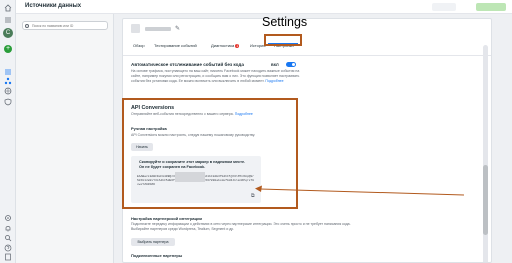 This screenshot has height=263, width=512. What do you see at coordinates (8, 8) in the screenshot?
I see `home-icon` at bounding box center [8, 8].